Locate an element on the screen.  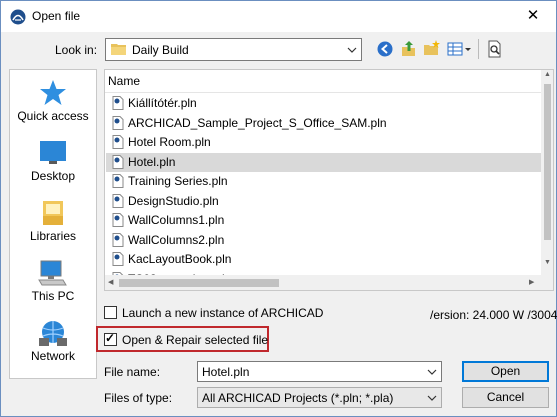
file-row: KacLayoutBook.pln is located at coordinates (324, 259).